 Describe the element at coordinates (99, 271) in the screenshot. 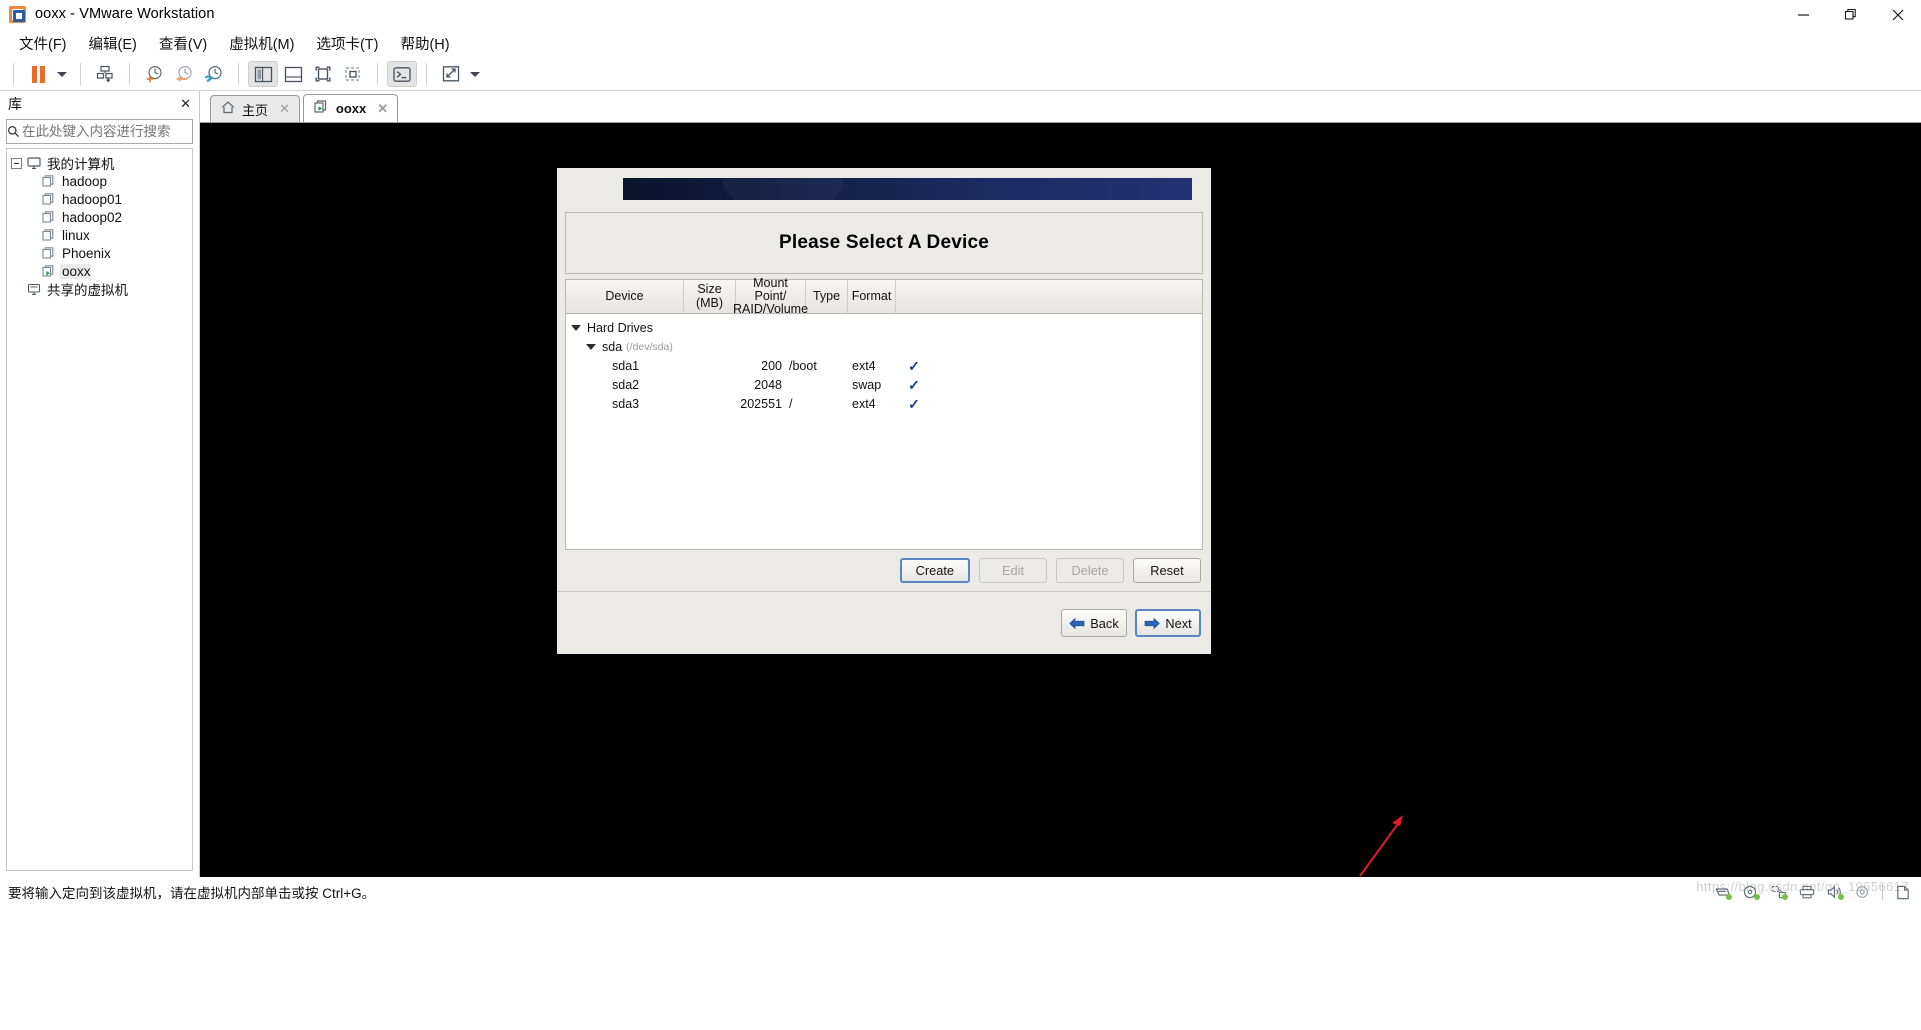

I see `tree-item-ooxx: ooxx` at that location.